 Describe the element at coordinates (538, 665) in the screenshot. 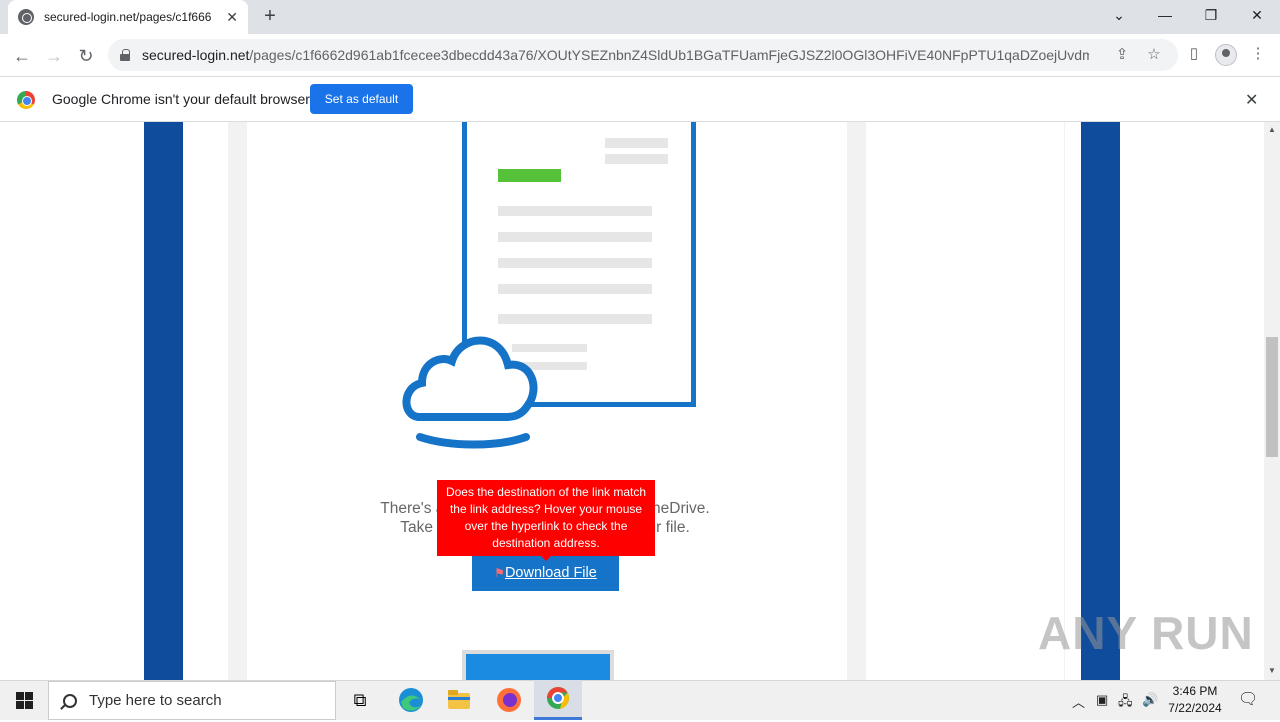

I see `next-section-thumbnail` at that location.